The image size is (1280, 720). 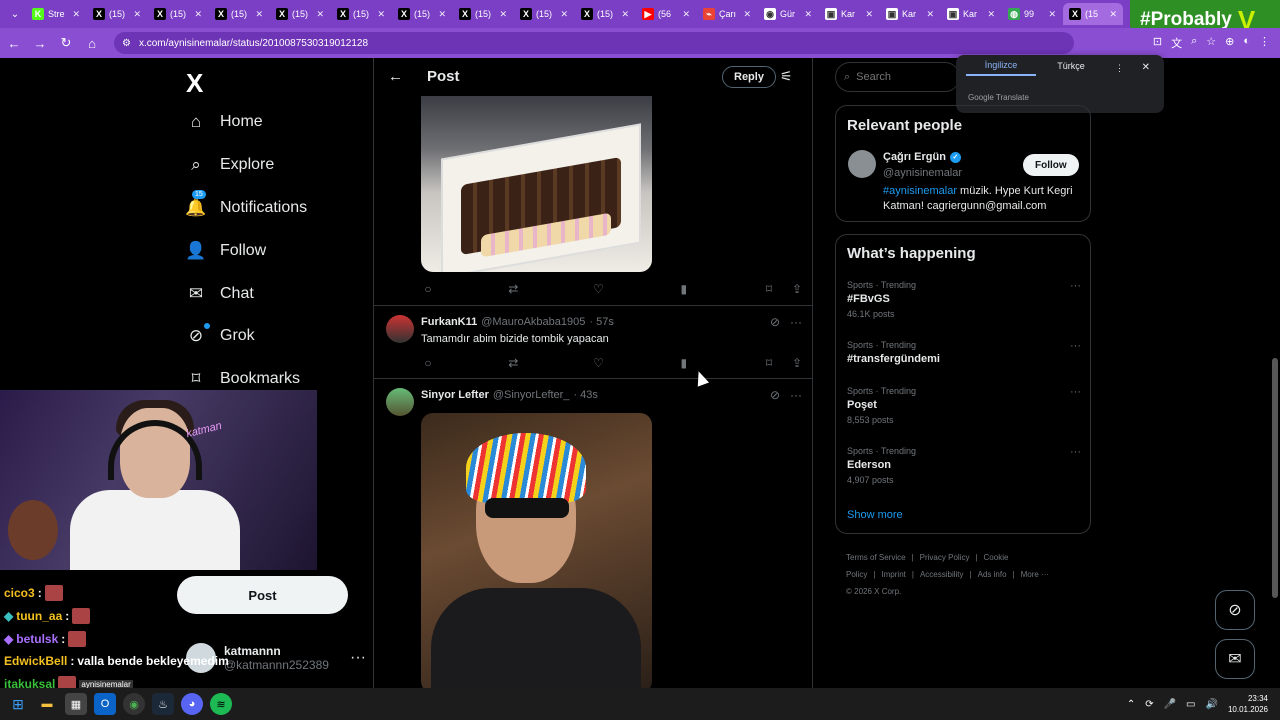 What do you see at coordinates (105, 704) in the screenshot?
I see `outlook-icon: O` at bounding box center [105, 704].